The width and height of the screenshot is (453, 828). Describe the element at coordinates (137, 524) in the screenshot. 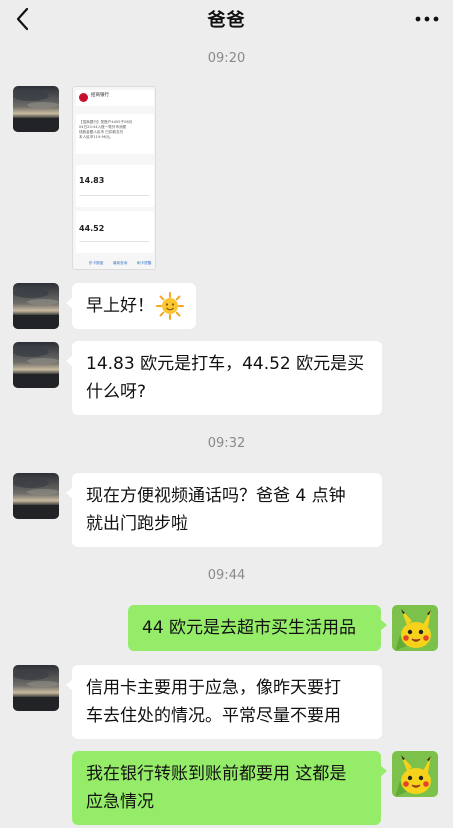

I see `message-text-line: 就出门跑步啦` at that location.